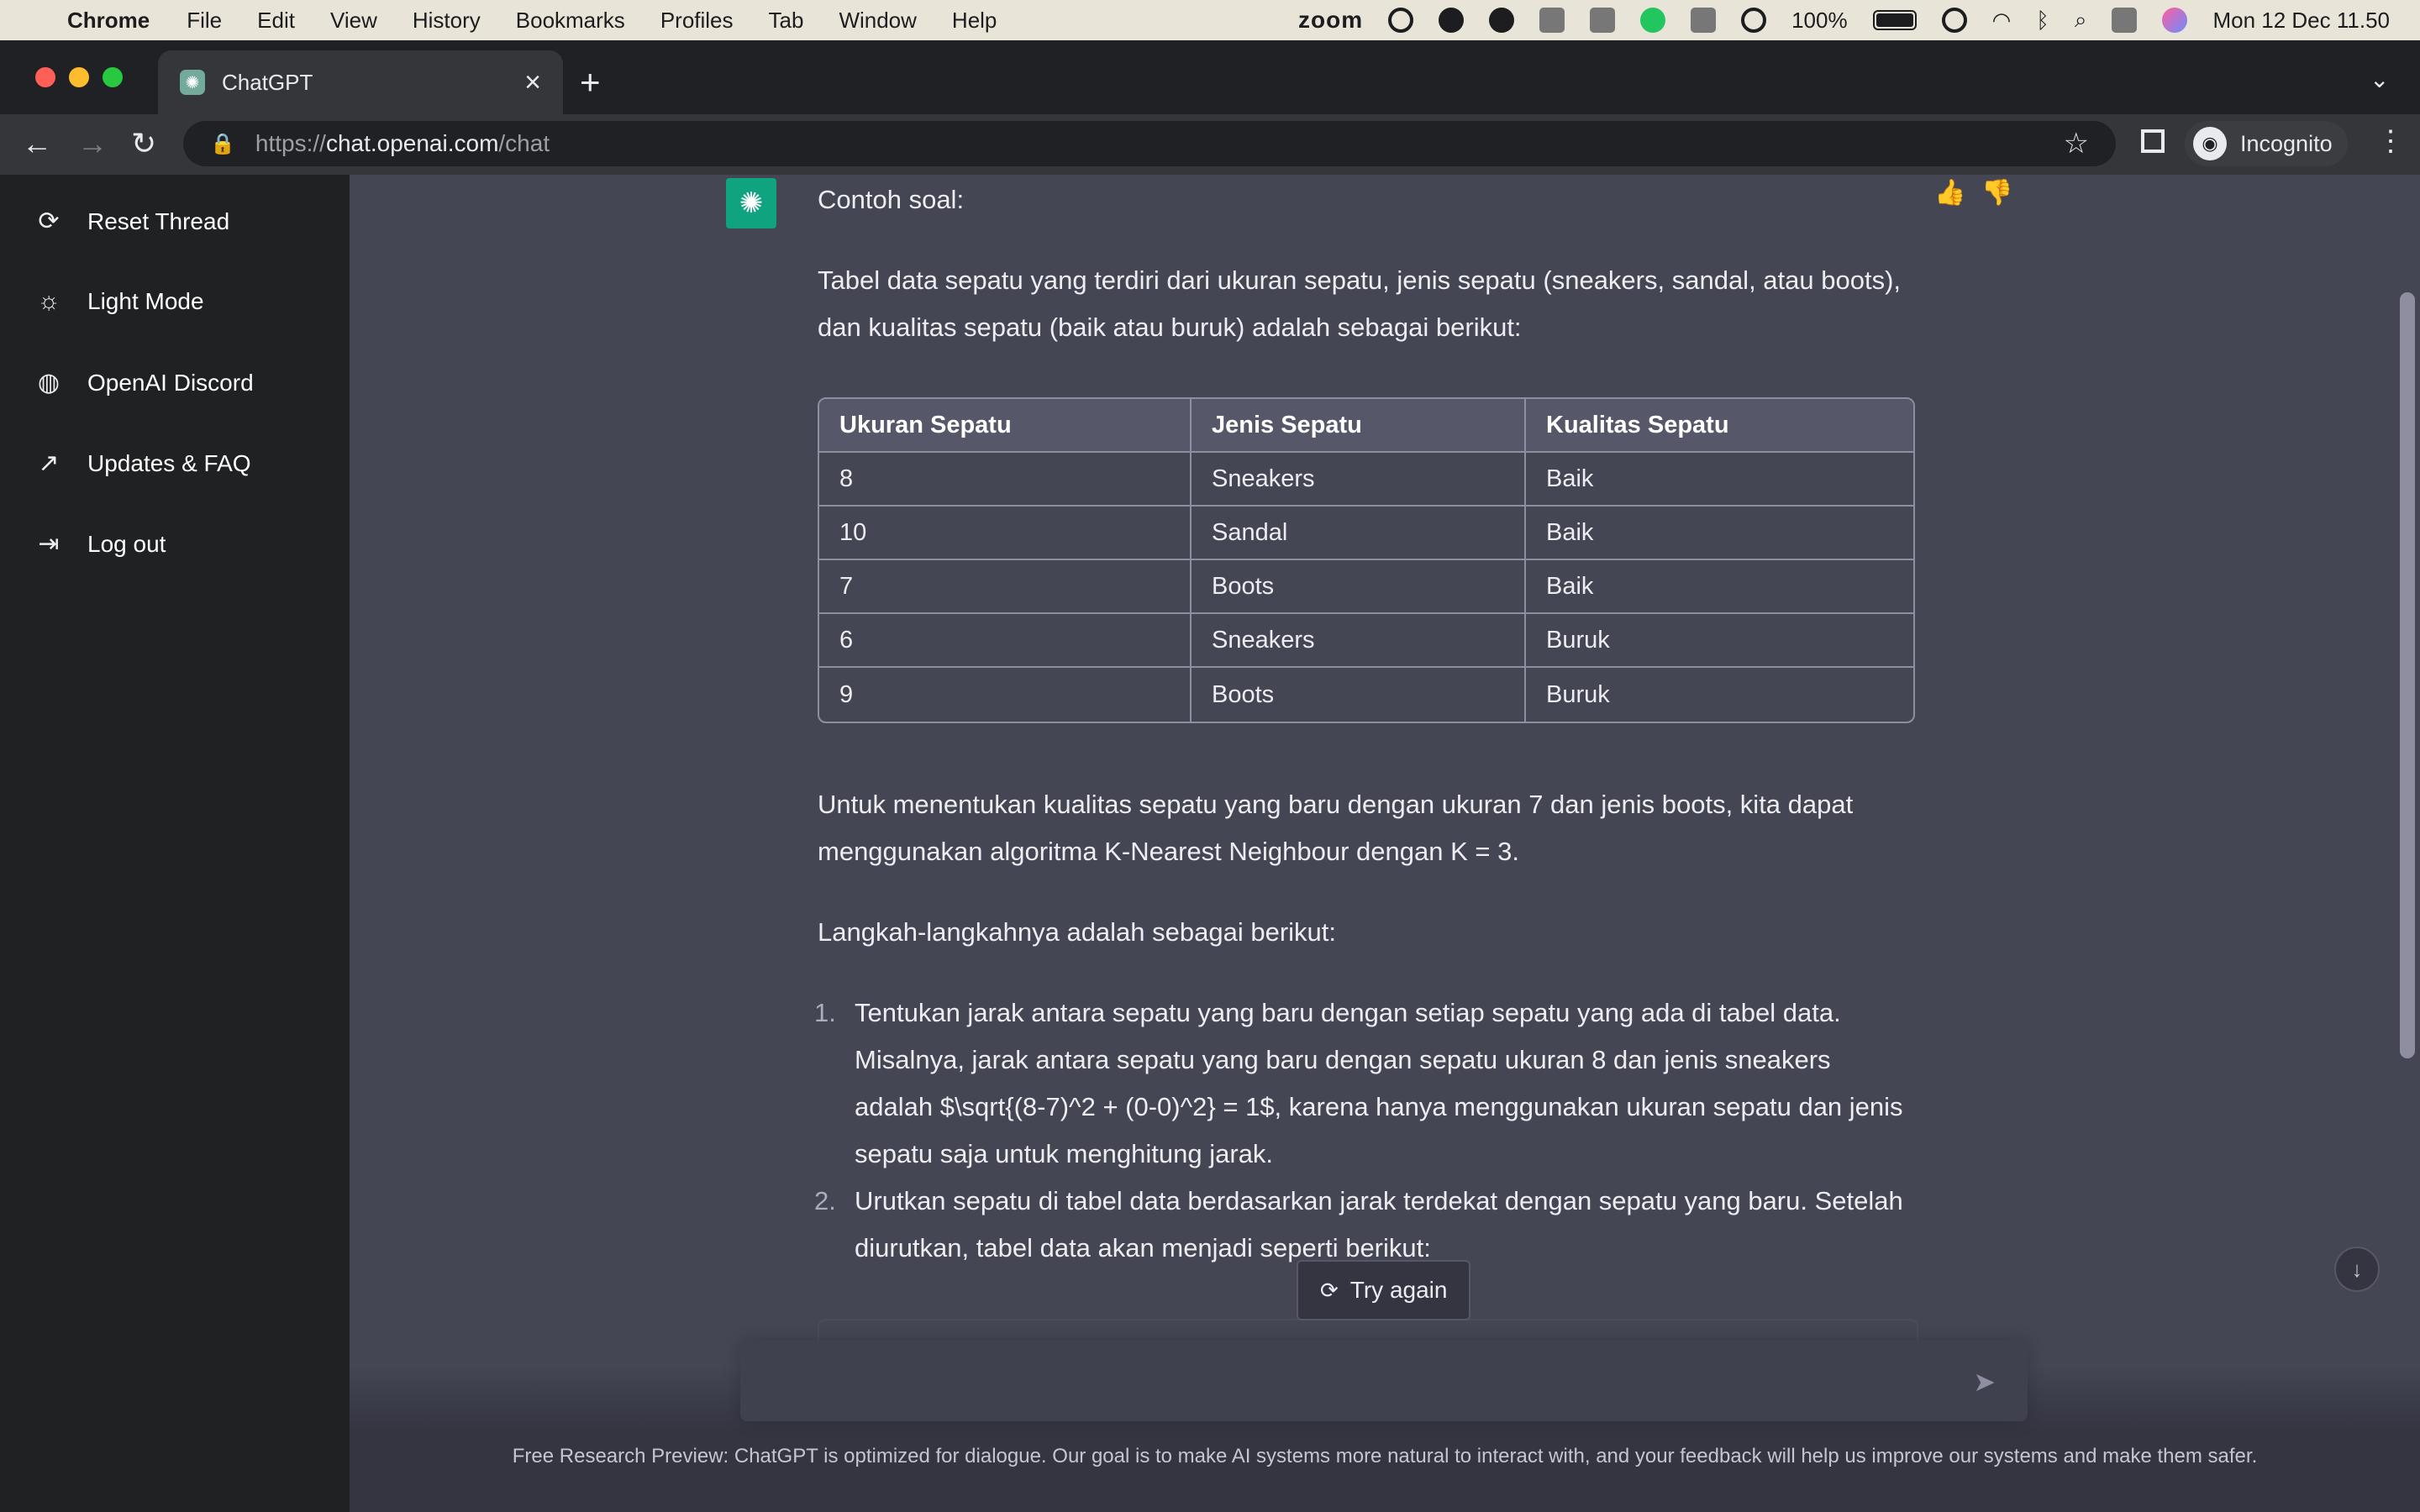 The height and width of the screenshot is (1512, 2420). What do you see at coordinates (825, 1012) in the screenshot?
I see `list-number: 1.` at bounding box center [825, 1012].